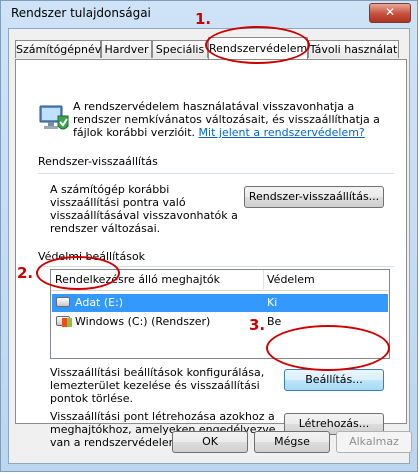 This screenshot has height=474, width=420. What do you see at coordinates (25, 273) in the screenshot?
I see `annotation-2: 2.` at bounding box center [25, 273].